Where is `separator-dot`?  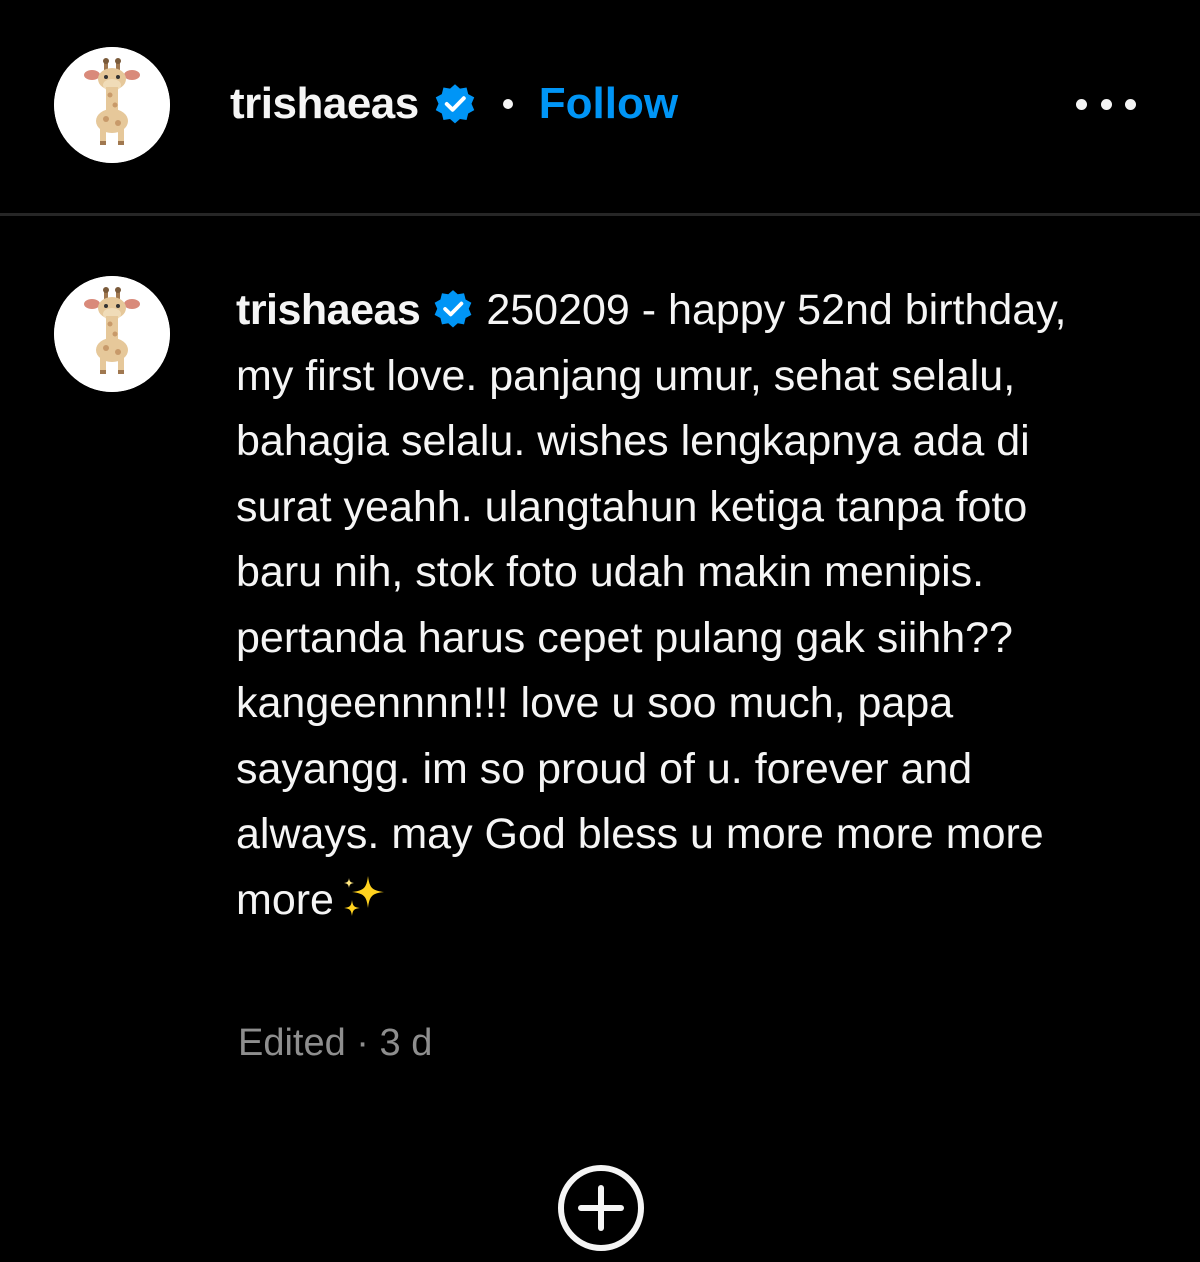 separator-dot is located at coordinates (507, 104).